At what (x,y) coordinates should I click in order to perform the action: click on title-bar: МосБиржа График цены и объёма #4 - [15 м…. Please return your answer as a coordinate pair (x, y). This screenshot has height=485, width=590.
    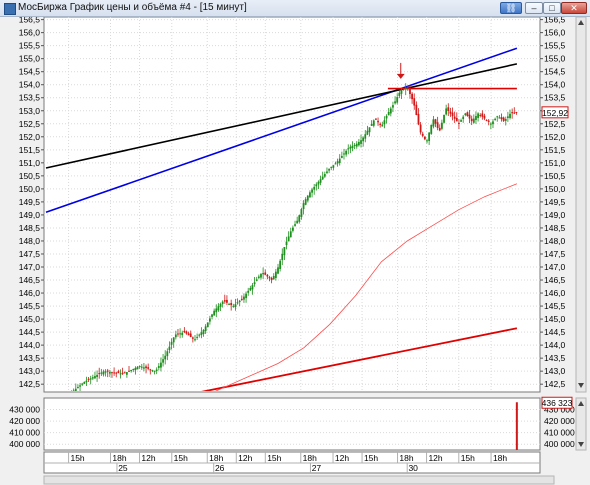
    Looking at the image, I should click on (295, 8).